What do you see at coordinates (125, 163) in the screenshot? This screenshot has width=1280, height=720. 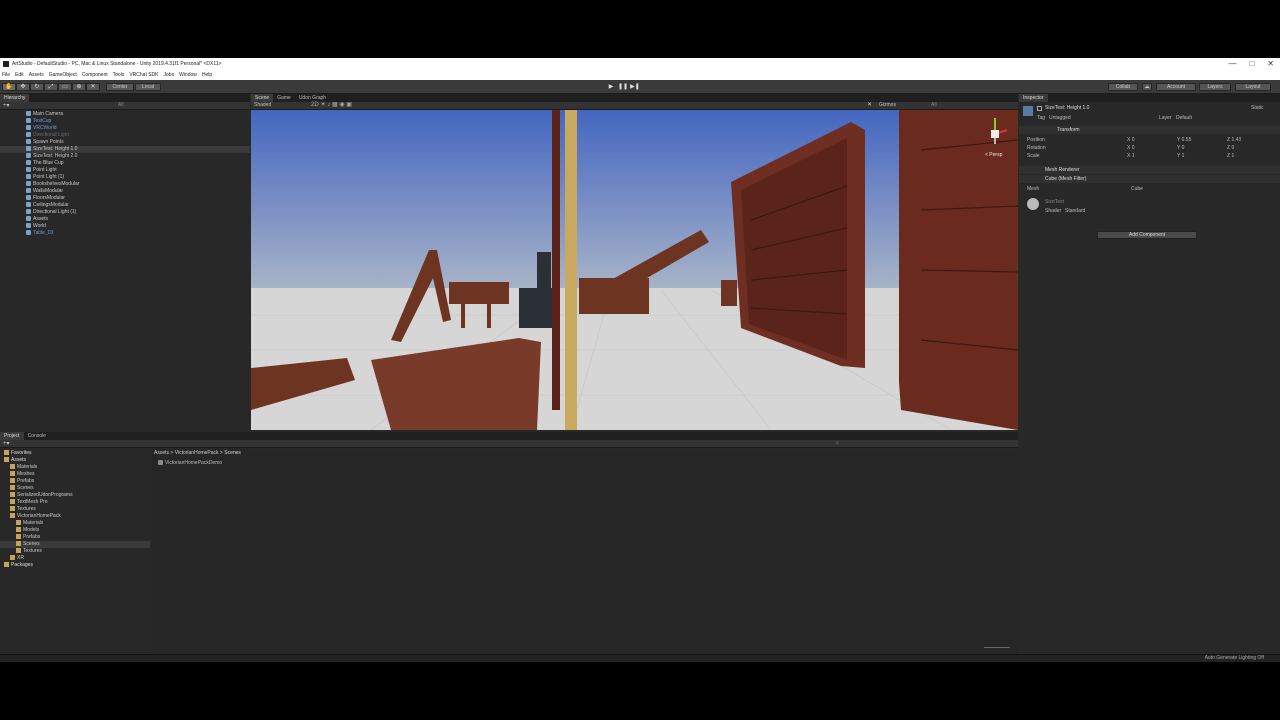 I see `hierarchy-item: The Blue Cup` at bounding box center [125, 163].